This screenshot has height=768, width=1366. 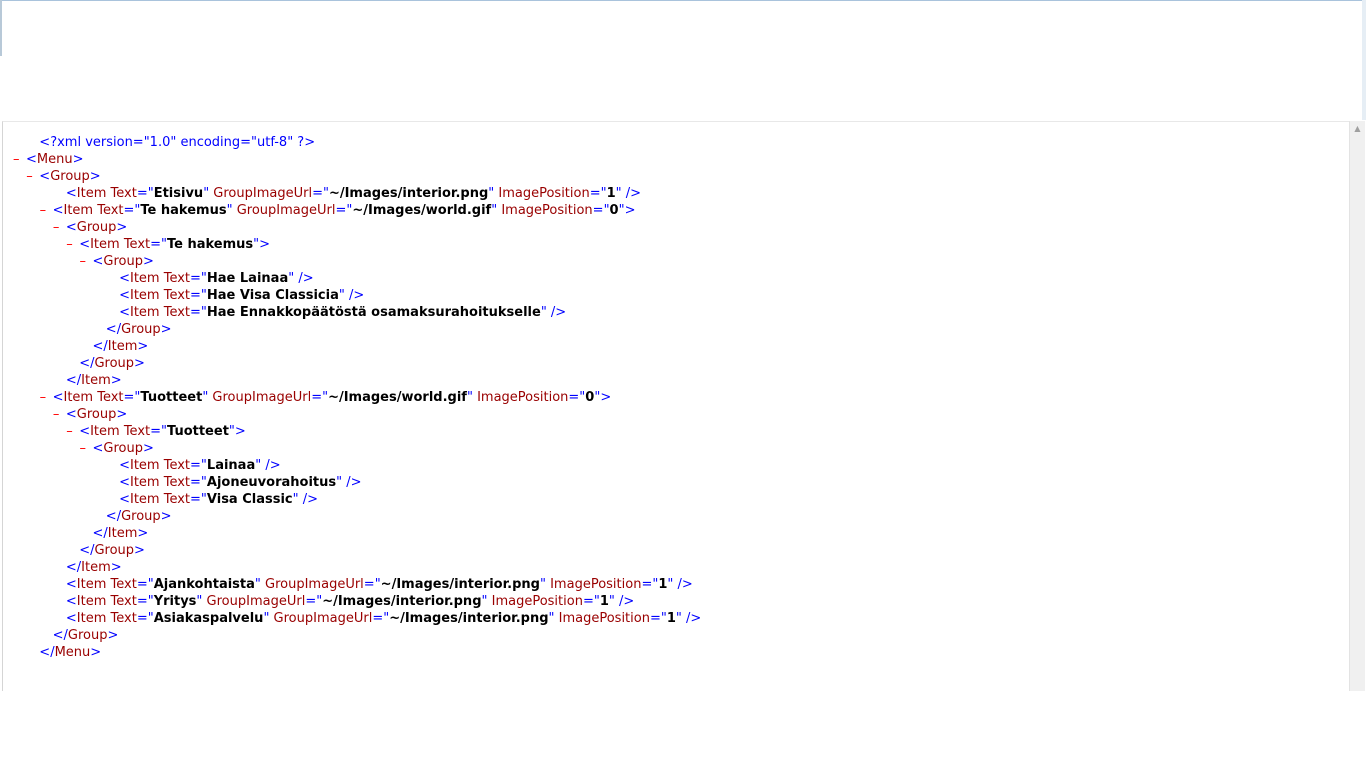 What do you see at coordinates (357, 465) in the screenshot?
I see `xml-line: <Item Text="Lainaa" />` at bounding box center [357, 465].